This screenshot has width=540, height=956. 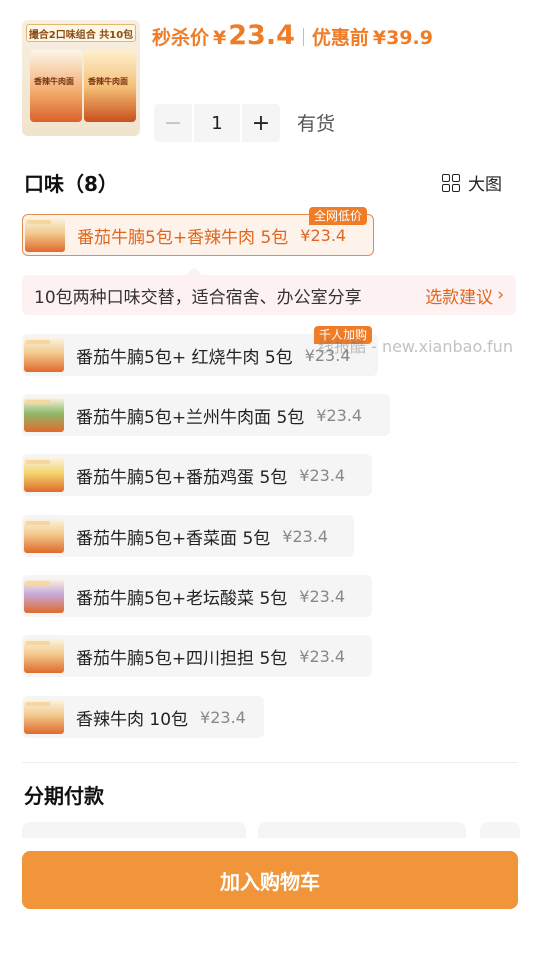 What do you see at coordinates (181, 38) in the screenshot?
I see `flash-price-label: 秒杀价` at bounding box center [181, 38].